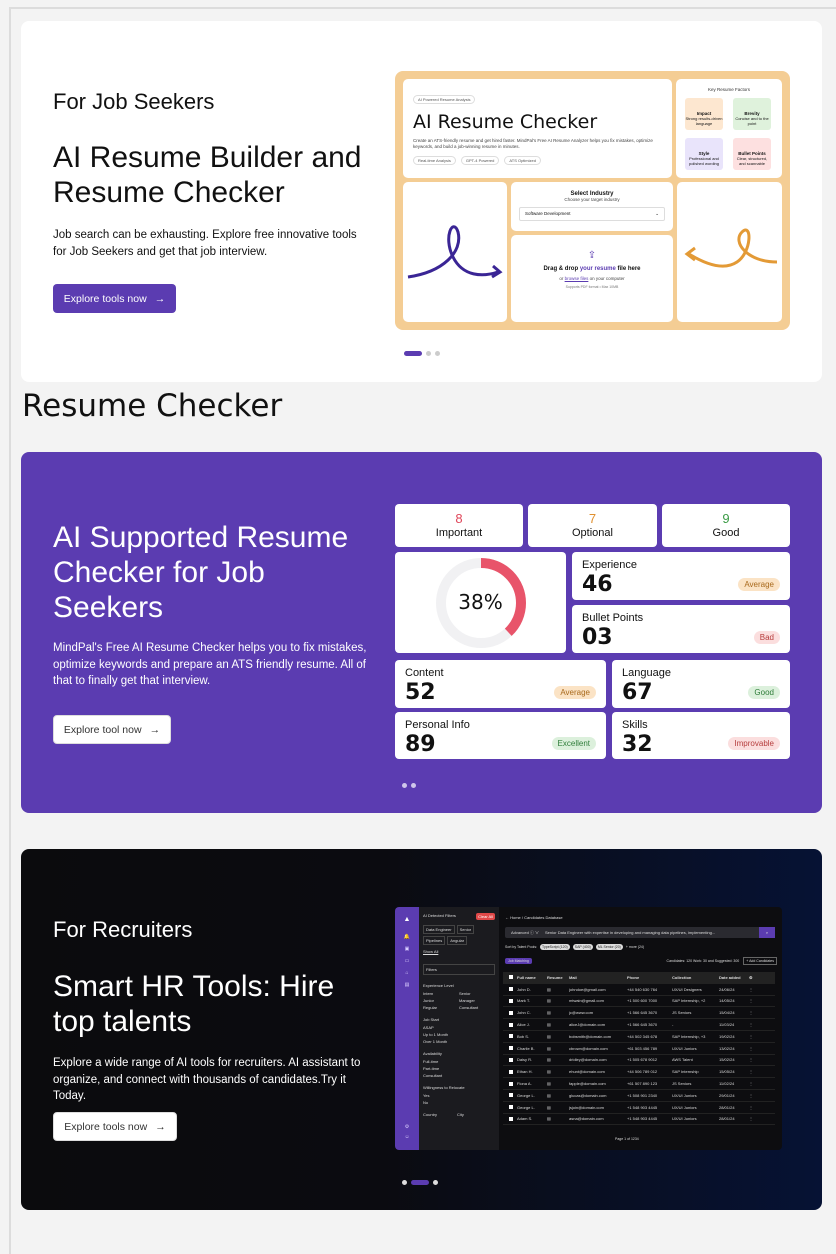  What do you see at coordinates (465, 929) in the screenshot?
I see `filter-tag: Senior` at bounding box center [465, 929].